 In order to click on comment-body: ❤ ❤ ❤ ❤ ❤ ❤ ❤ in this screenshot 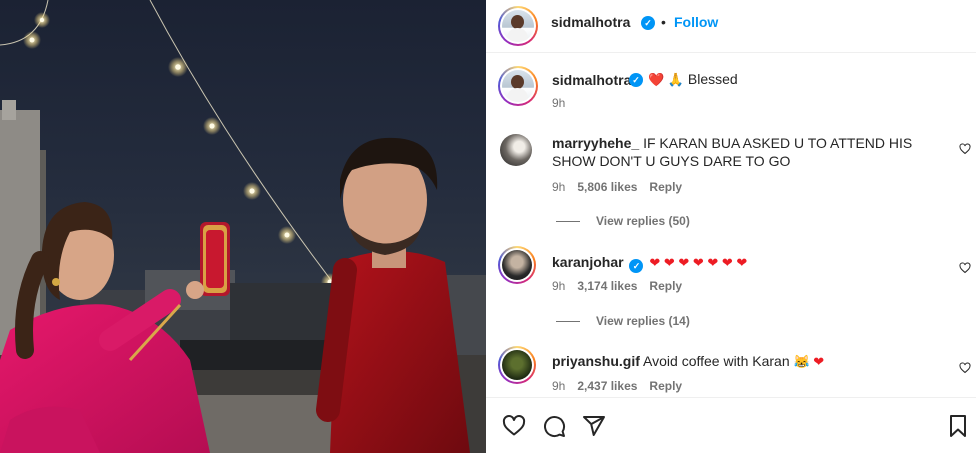, I will do `click(698, 262)`.